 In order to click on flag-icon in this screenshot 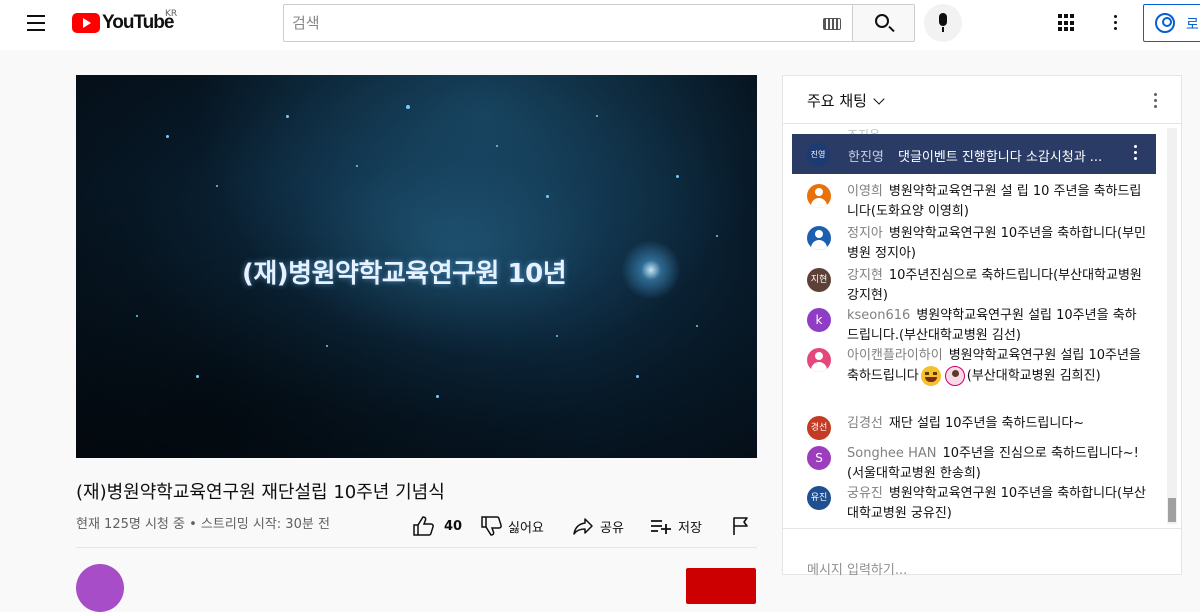, I will do `click(740, 526)`.